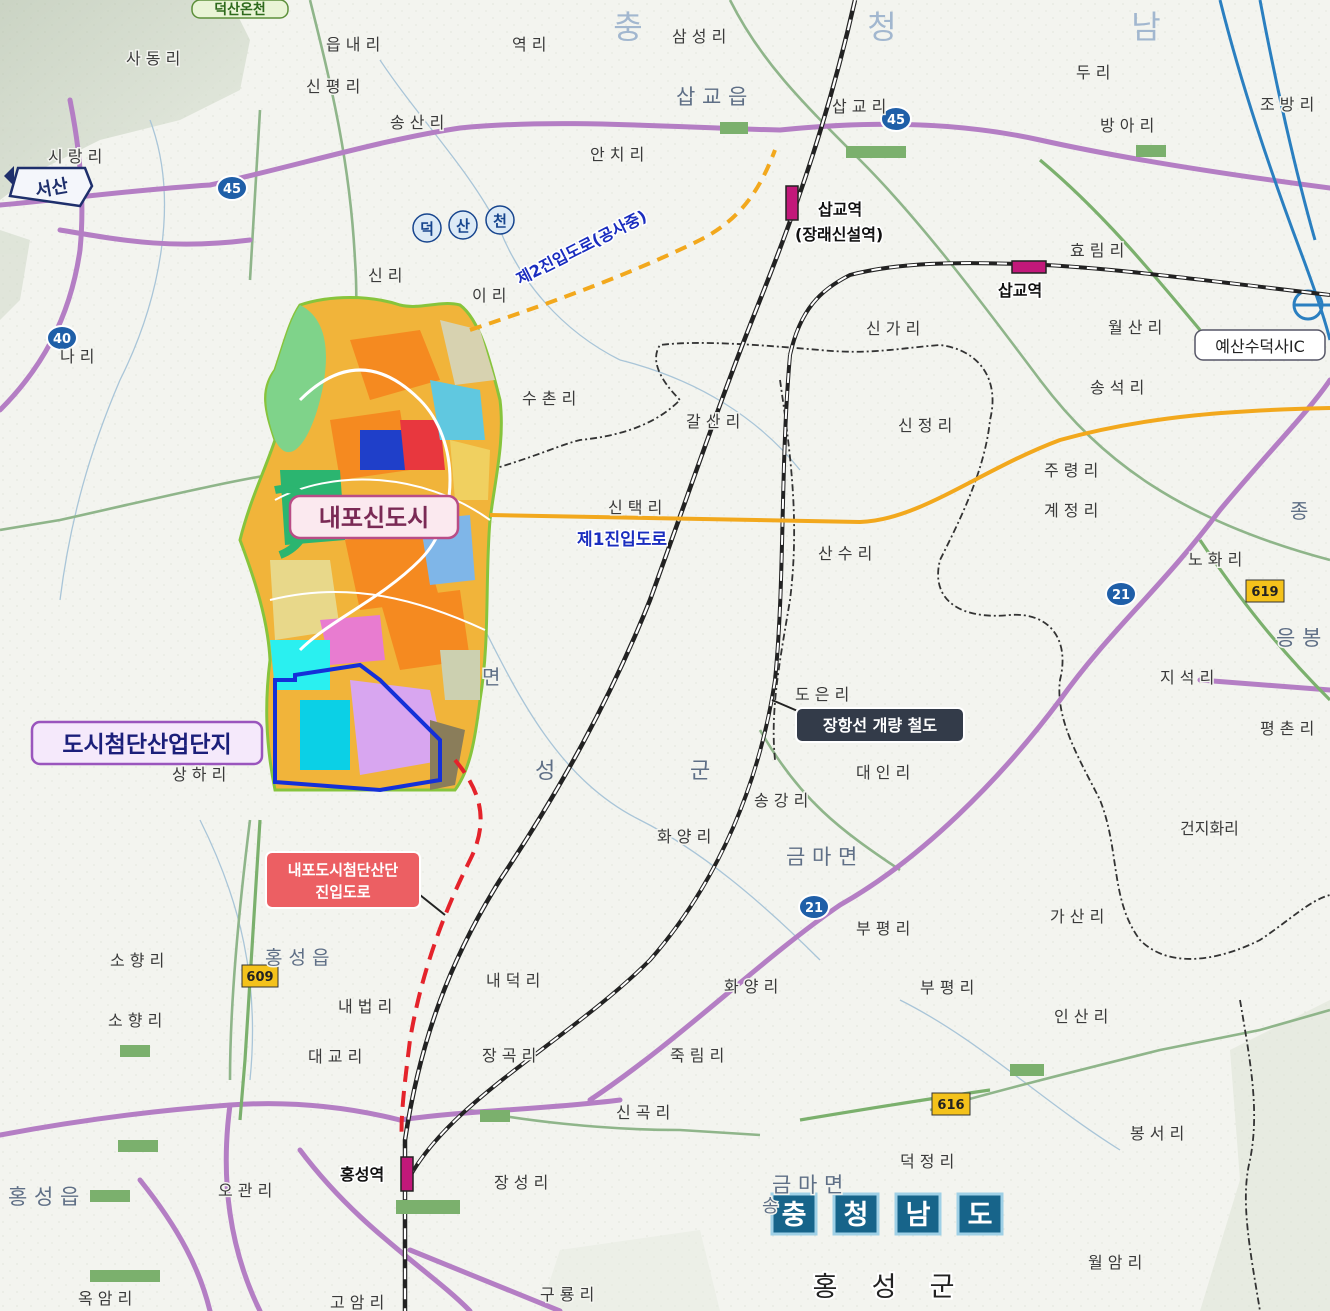 This screenshot has width=1330, height=1311. What do you see at coordinates (333, 86) in the screenshot?
I see `svg-text: 신 평 리` at bounding box center [333, 86].